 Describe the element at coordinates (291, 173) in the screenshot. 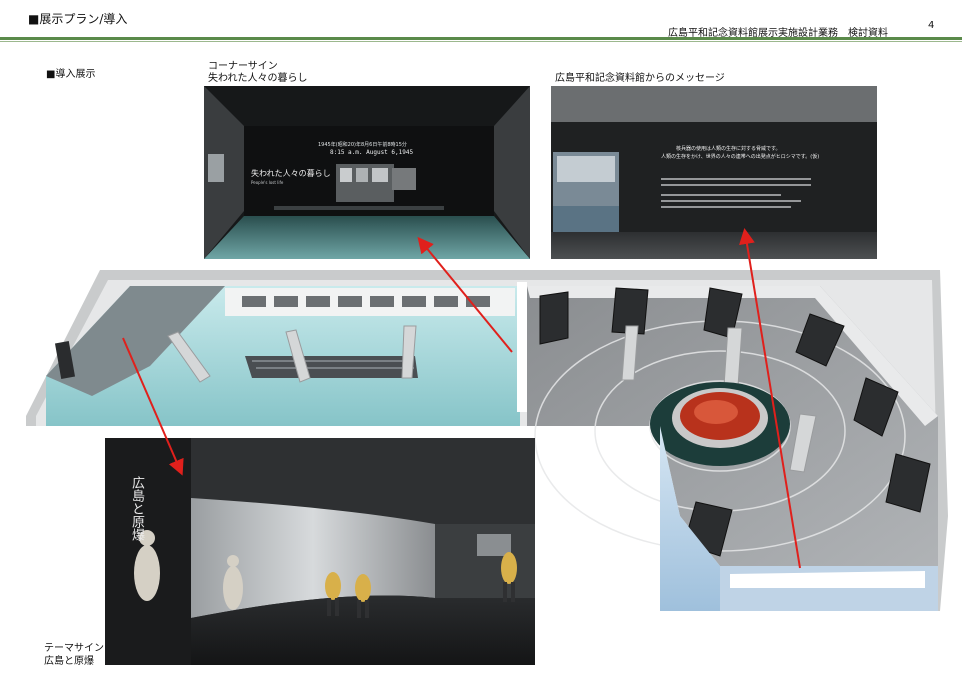

I see `corner-wall-title: 失われた人々の暮らし` at that location.